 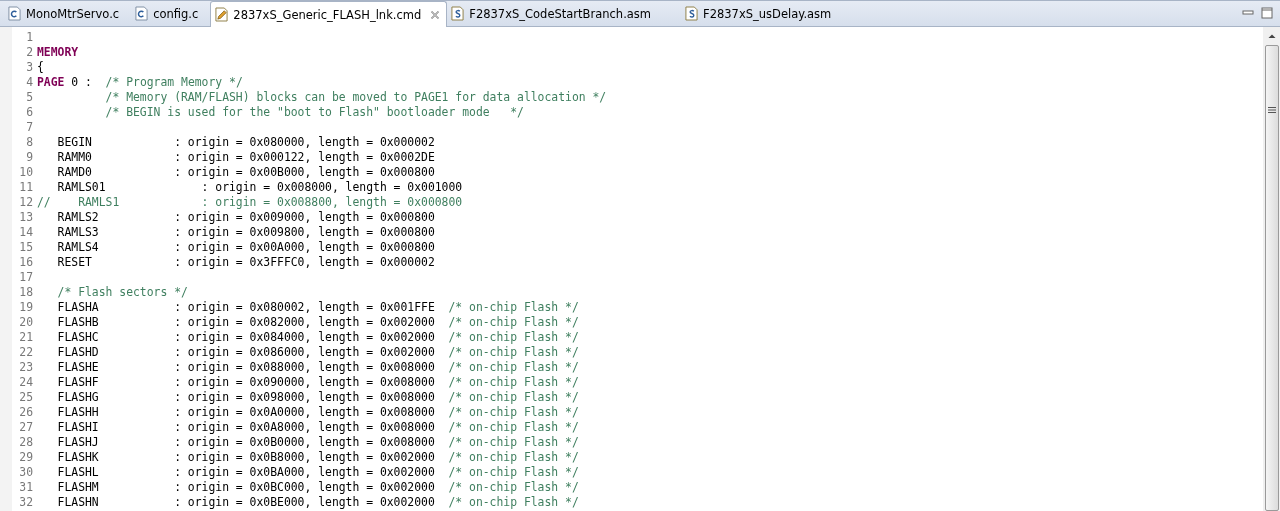 What do you see at coordinates (555, 13) in the screenshot?
I see `editor-tab: F2837xS_CodeStartBranch.asm` at bounding box center [555, 13].